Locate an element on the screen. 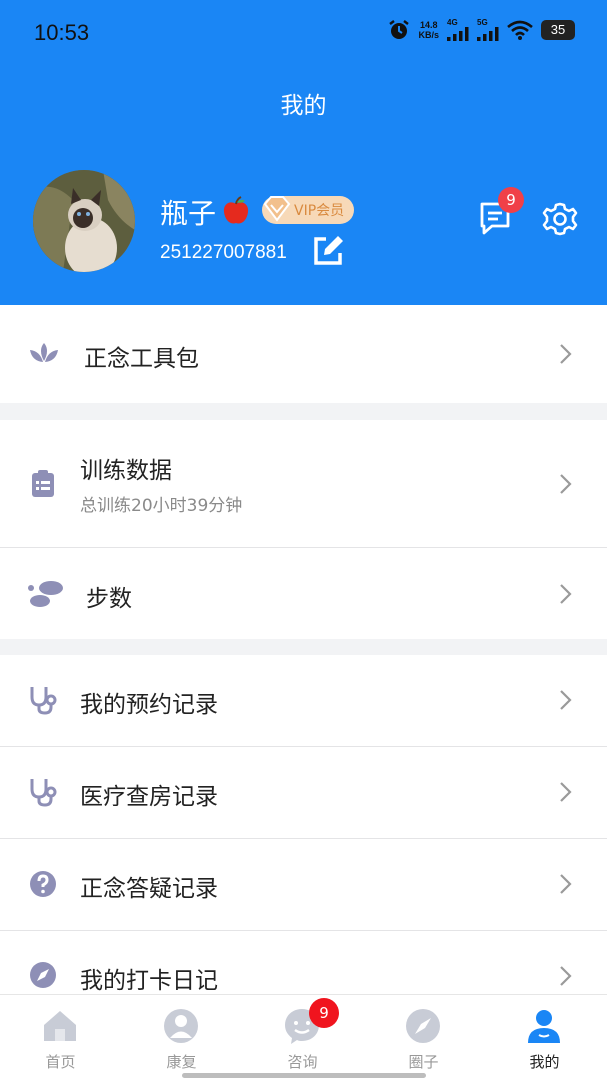 This screenshot has width=607, height=1080. tab-label: 咨询 is located at coordinates (302, 1062).